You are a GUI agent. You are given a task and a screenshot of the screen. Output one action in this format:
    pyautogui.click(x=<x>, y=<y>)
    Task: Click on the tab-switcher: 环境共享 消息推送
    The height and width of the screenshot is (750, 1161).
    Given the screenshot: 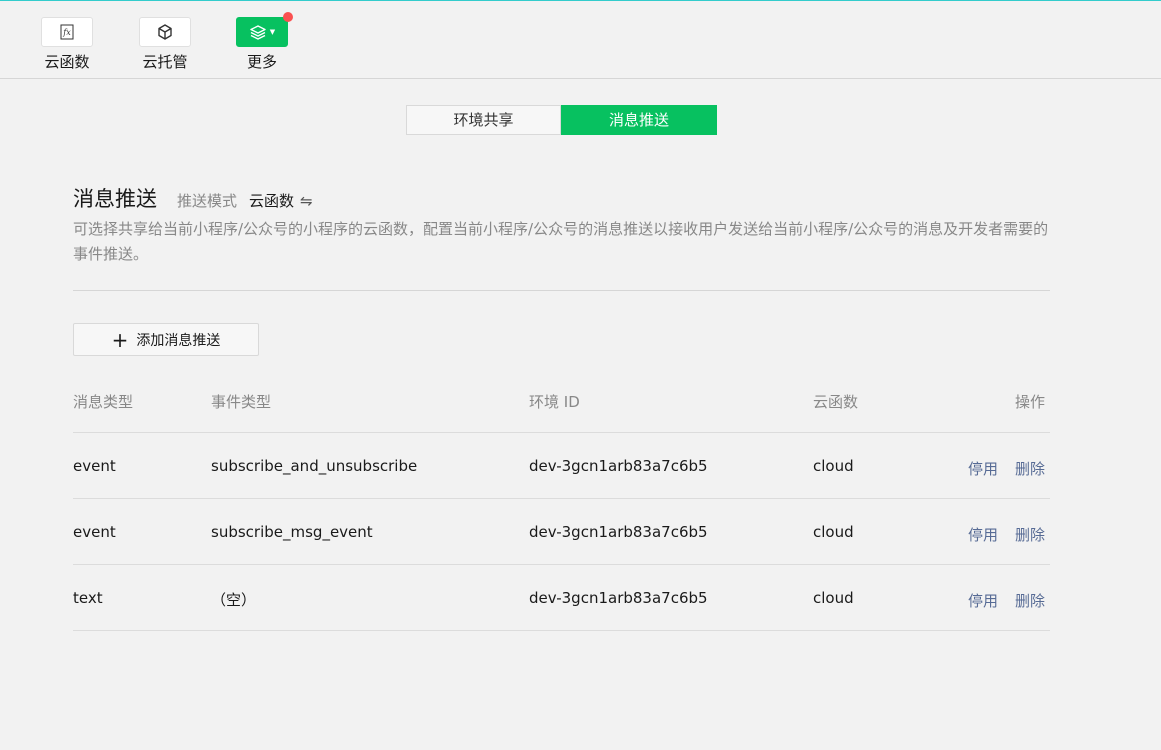 What is the action you would take?
    pyautogui.click(x=561, y=120)
    